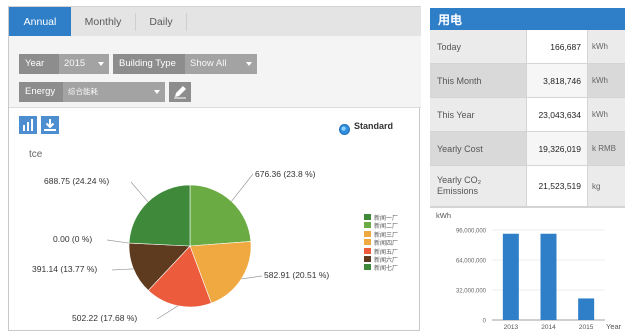  Describe the element at coordinates (557, 186) in the screenshot. I see `row-value: 21,523,519` at that location.